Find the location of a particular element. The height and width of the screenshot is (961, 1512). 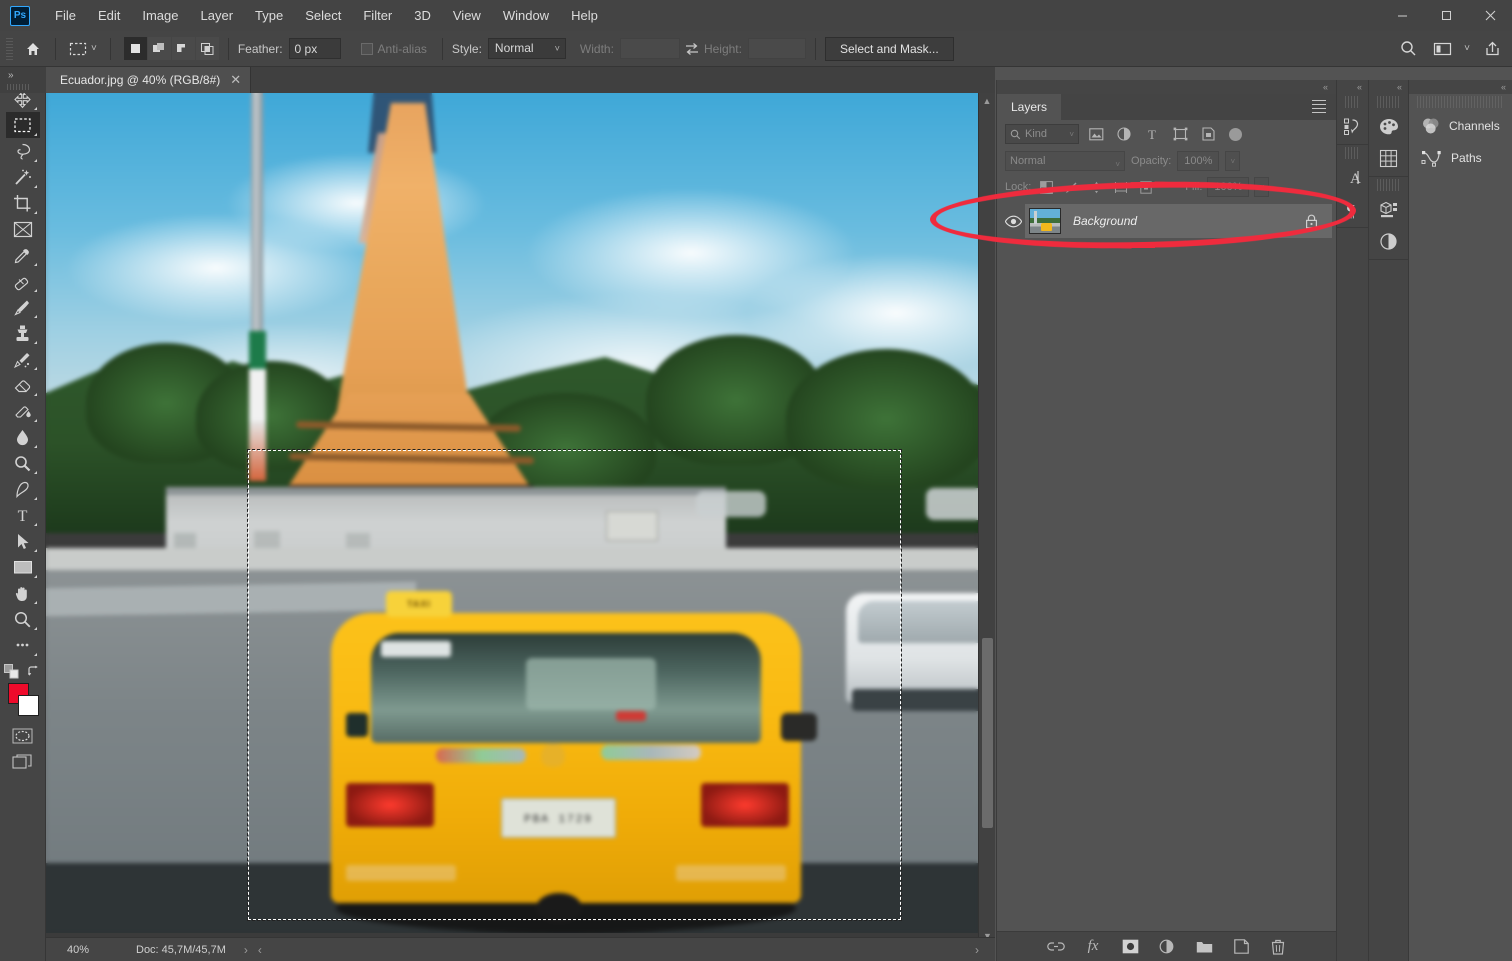

character-icon: A is located at coordinates (1352, 177).